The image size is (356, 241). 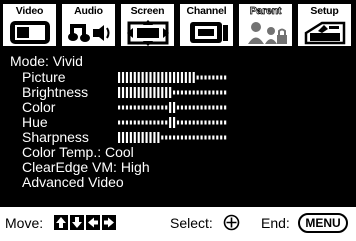 I want to click on screen-zoom-icon, so click(x=148, y=33).